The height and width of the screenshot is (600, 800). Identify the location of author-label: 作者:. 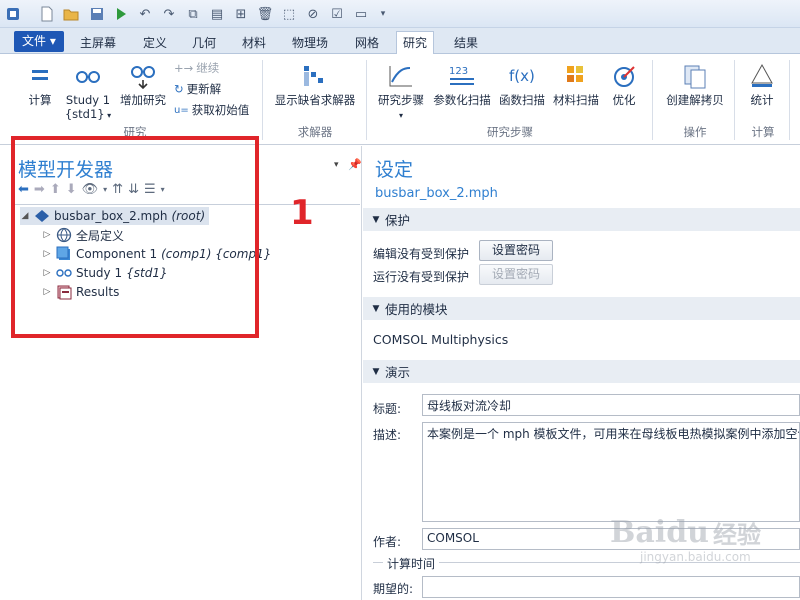
(387, 542).